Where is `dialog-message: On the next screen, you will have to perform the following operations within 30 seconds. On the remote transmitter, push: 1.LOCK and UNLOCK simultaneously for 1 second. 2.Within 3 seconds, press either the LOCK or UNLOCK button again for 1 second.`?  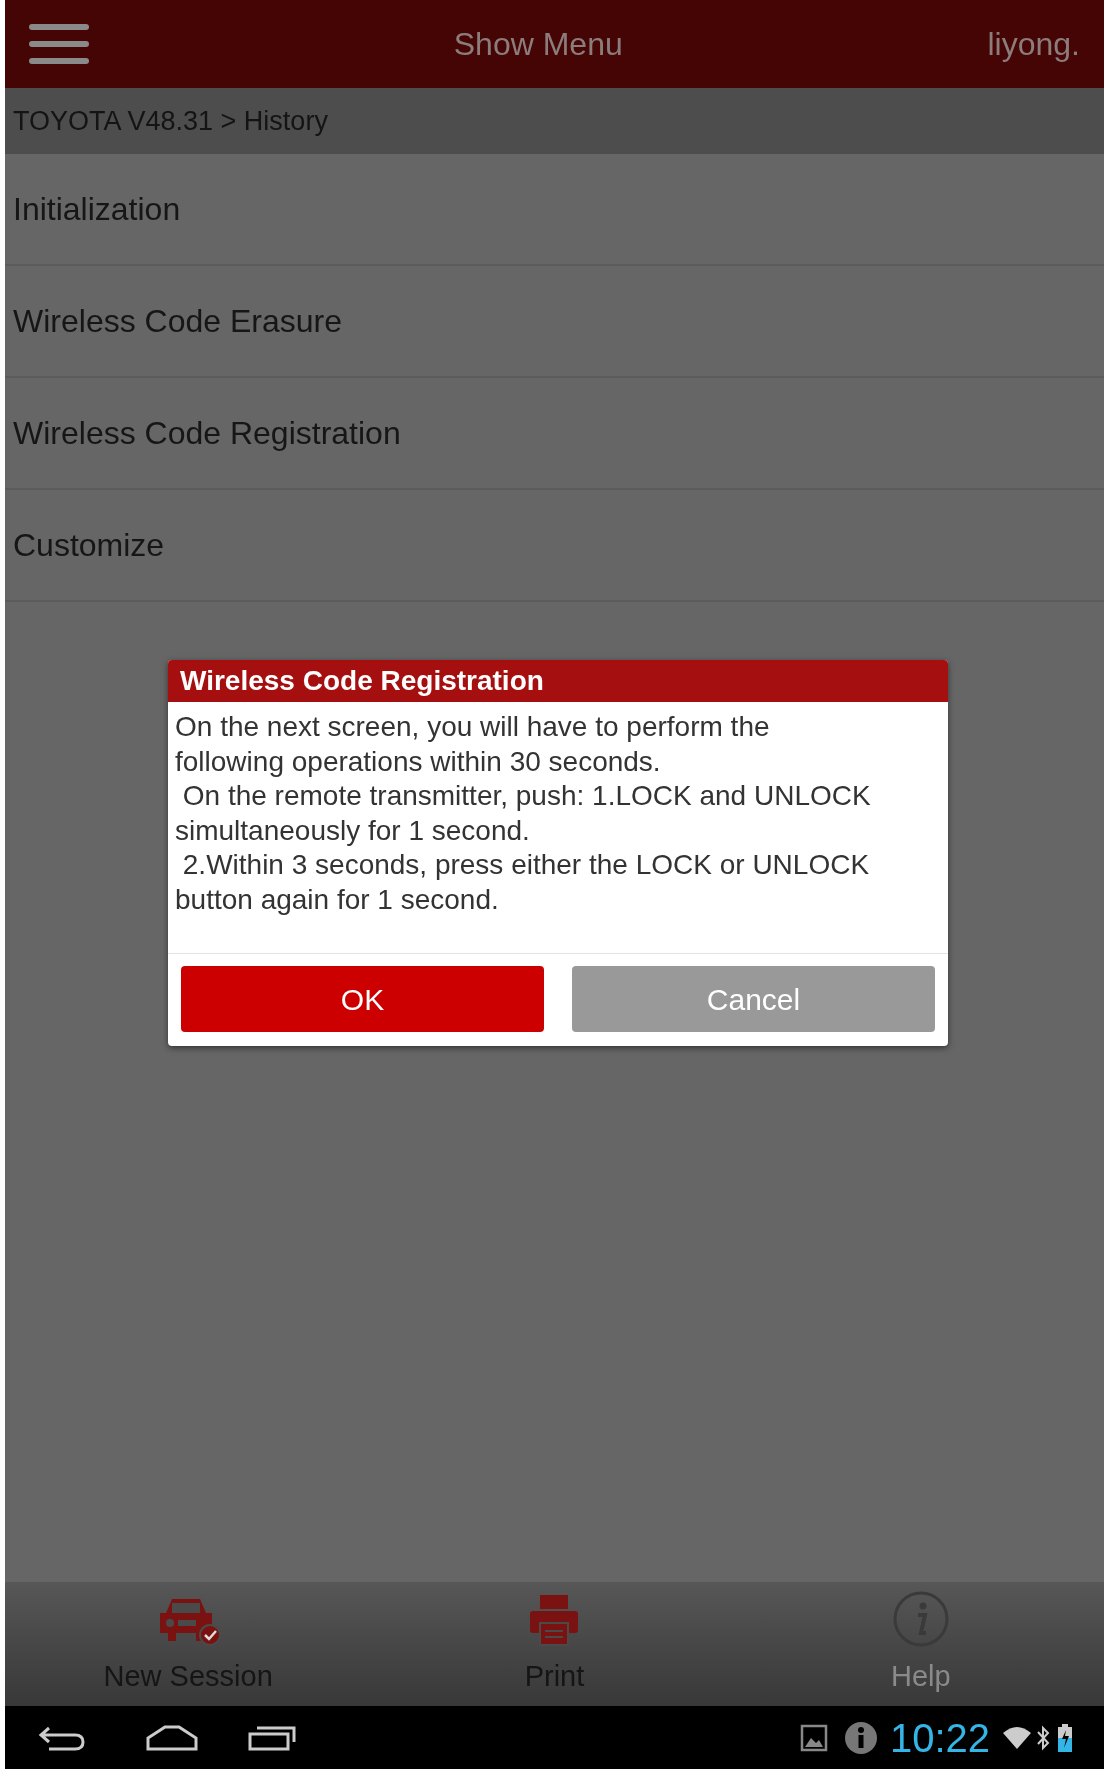 dialog-message: On the next screen, you will have to perform the following operations within 30 seconds. On the remote transmitter, push: 1.LOCK and UNLOCK simultaneously for 1 second. 2.Within 3 seconds, press either the LOCK or UNLOCK button again for 1 second. is located at coordinates (523, 813).